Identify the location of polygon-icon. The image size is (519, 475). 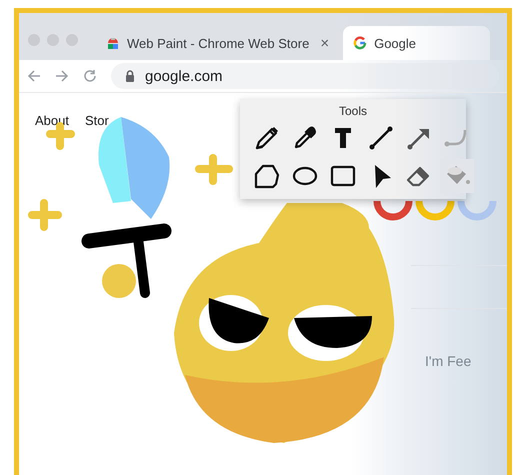
(267, 176).